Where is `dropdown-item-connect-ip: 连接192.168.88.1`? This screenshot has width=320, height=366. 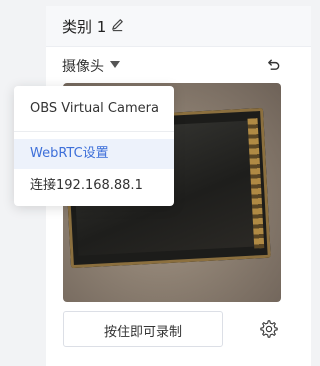 dropdown-item-connect-ip: 连接192.168.88.1 is located at coordinates (94, 186).